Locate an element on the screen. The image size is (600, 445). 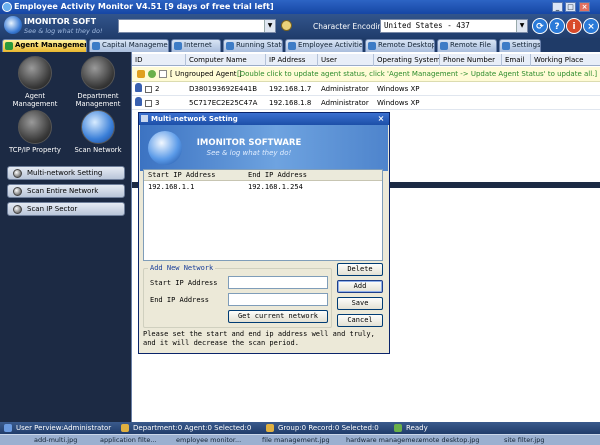
taskbar-item: file management.jpg is located at coordinates (296, 440).